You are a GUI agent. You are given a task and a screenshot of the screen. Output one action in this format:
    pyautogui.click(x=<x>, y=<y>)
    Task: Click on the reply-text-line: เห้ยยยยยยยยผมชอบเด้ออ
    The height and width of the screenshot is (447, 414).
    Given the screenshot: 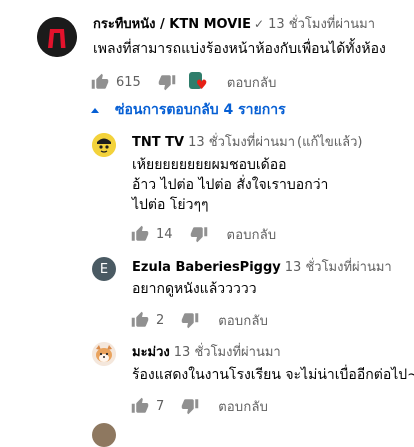 What is the action you would take?
    pyautogui.click(x=209, y=165)
    